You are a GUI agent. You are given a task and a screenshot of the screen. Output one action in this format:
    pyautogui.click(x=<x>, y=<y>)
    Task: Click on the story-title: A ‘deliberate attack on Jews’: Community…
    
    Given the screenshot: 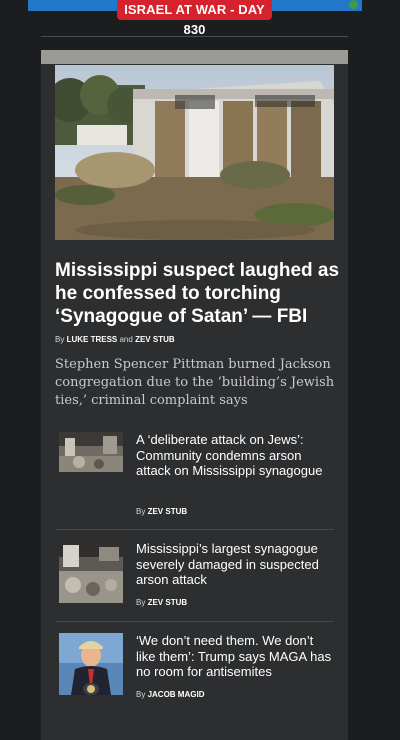 What is the action you would take?
    pyautogui.click(x=236, y=455)
    